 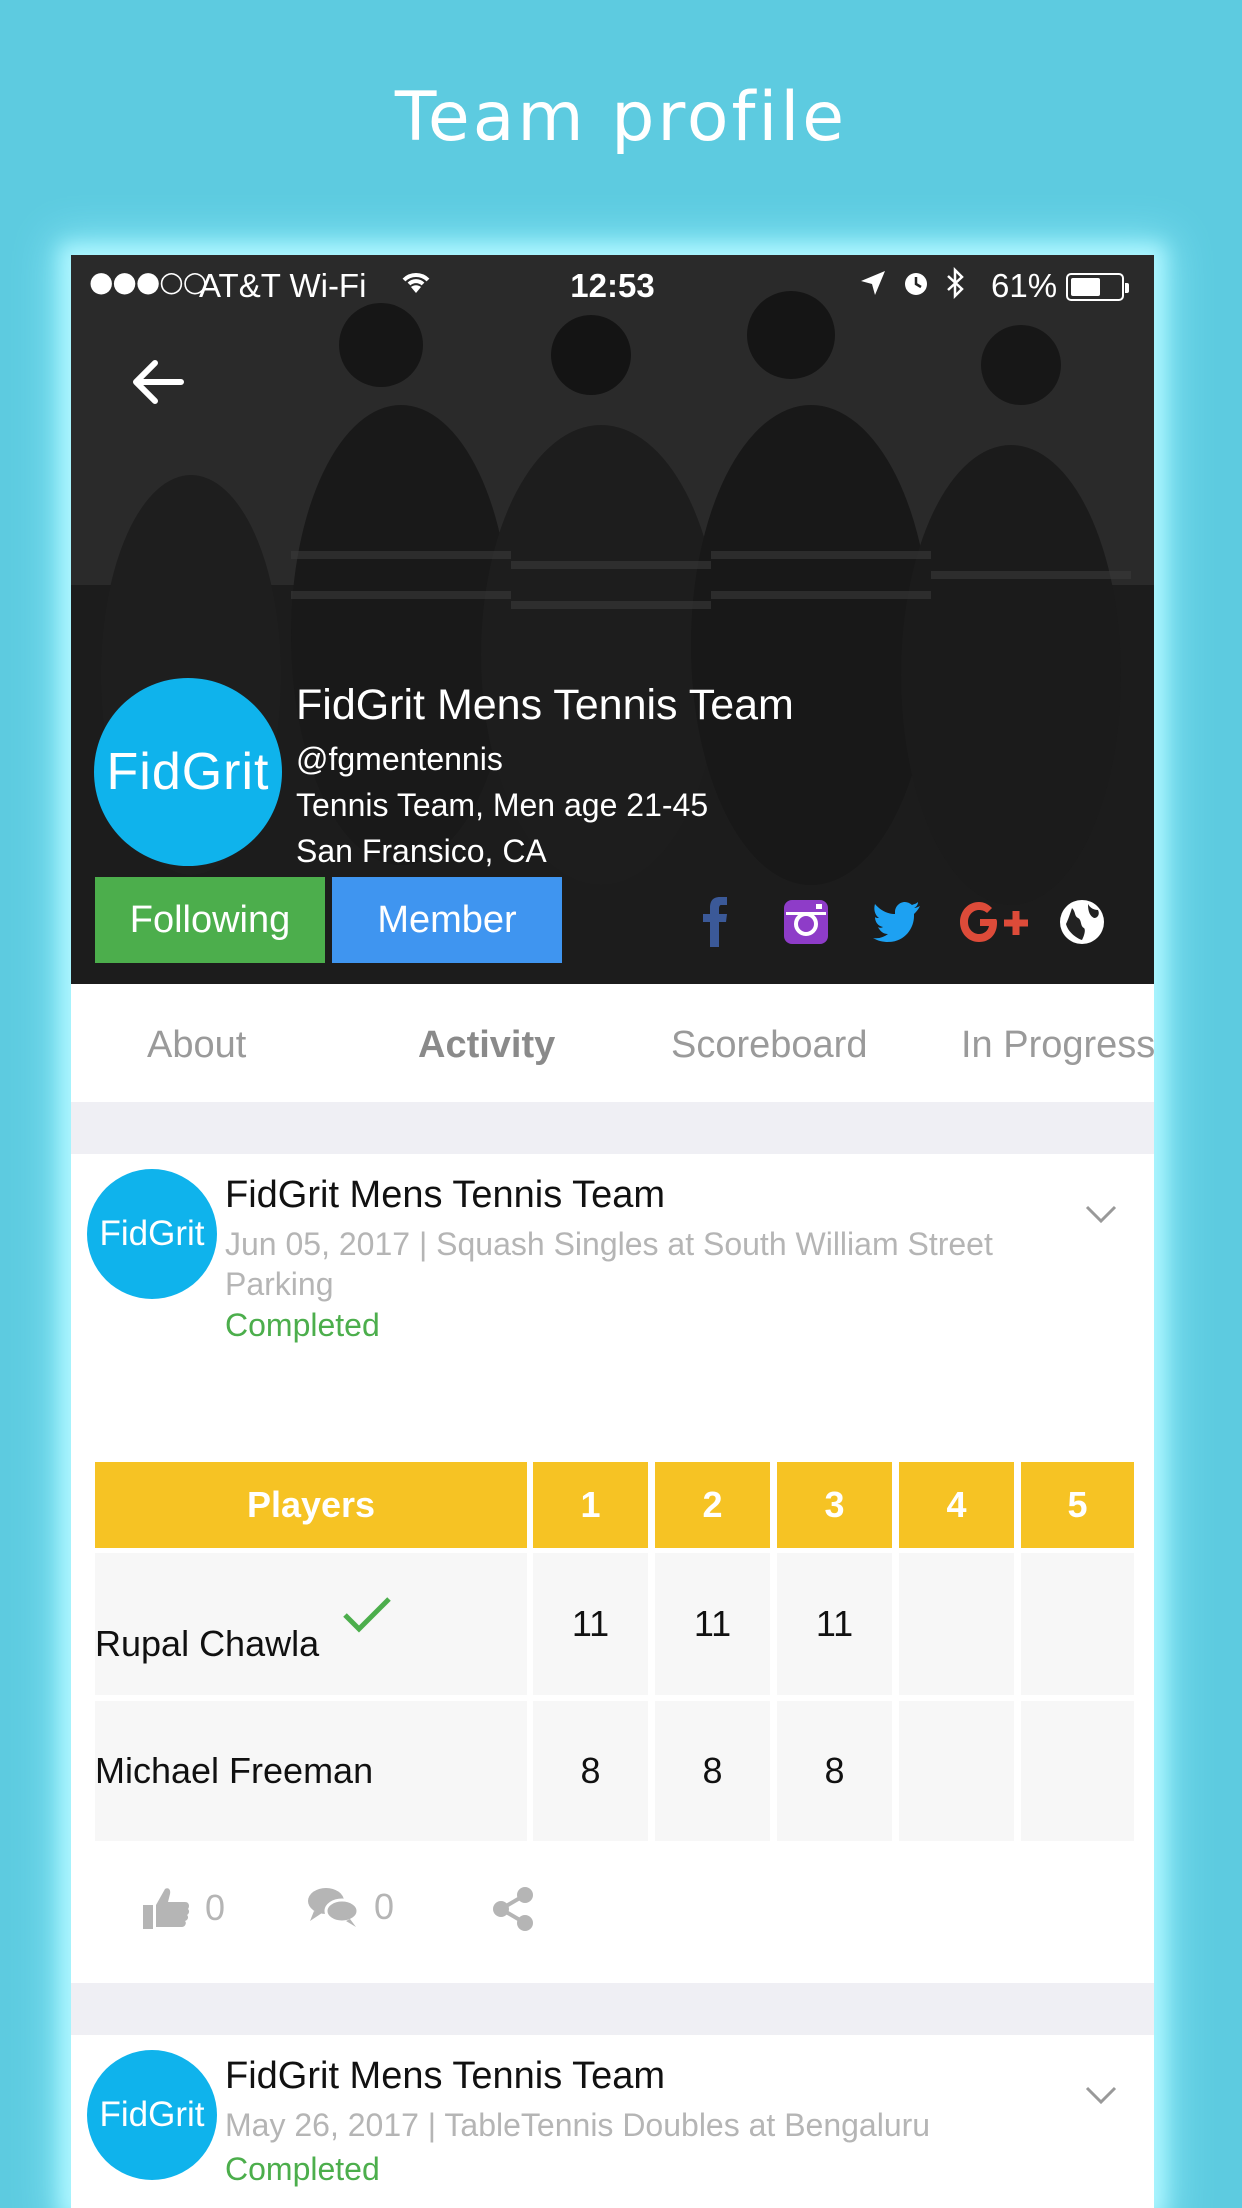 I want to click on comment-button: 0, so click(x=350, y=1907).